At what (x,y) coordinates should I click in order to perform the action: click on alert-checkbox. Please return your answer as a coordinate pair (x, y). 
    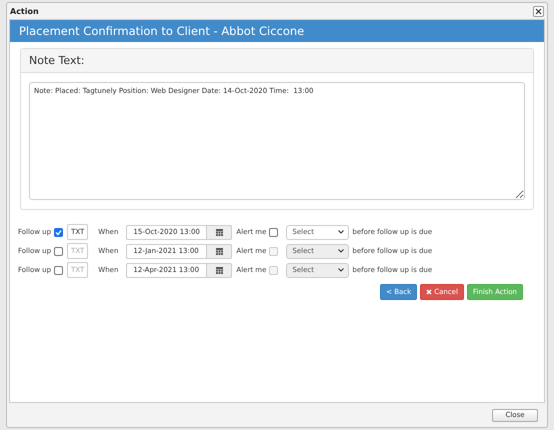
    Looking at the image, I should click on (273, 232).